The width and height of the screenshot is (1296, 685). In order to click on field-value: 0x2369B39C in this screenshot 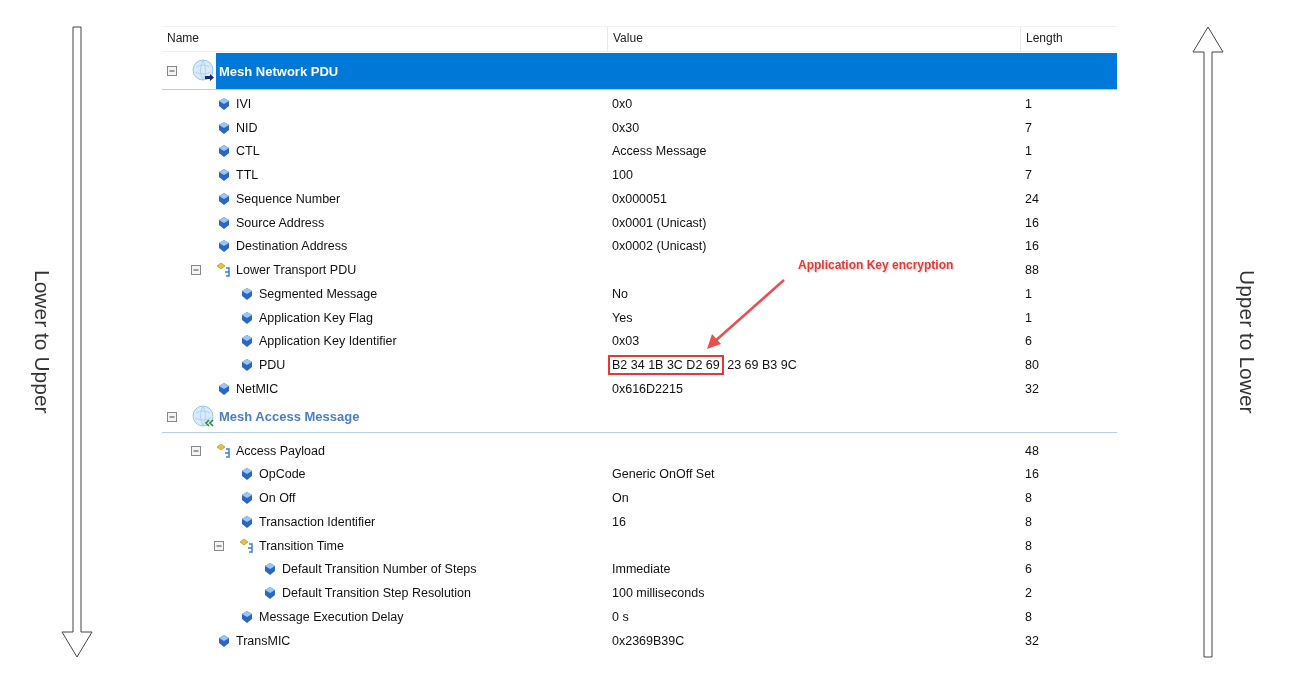, I will do `click(648, 640)`.